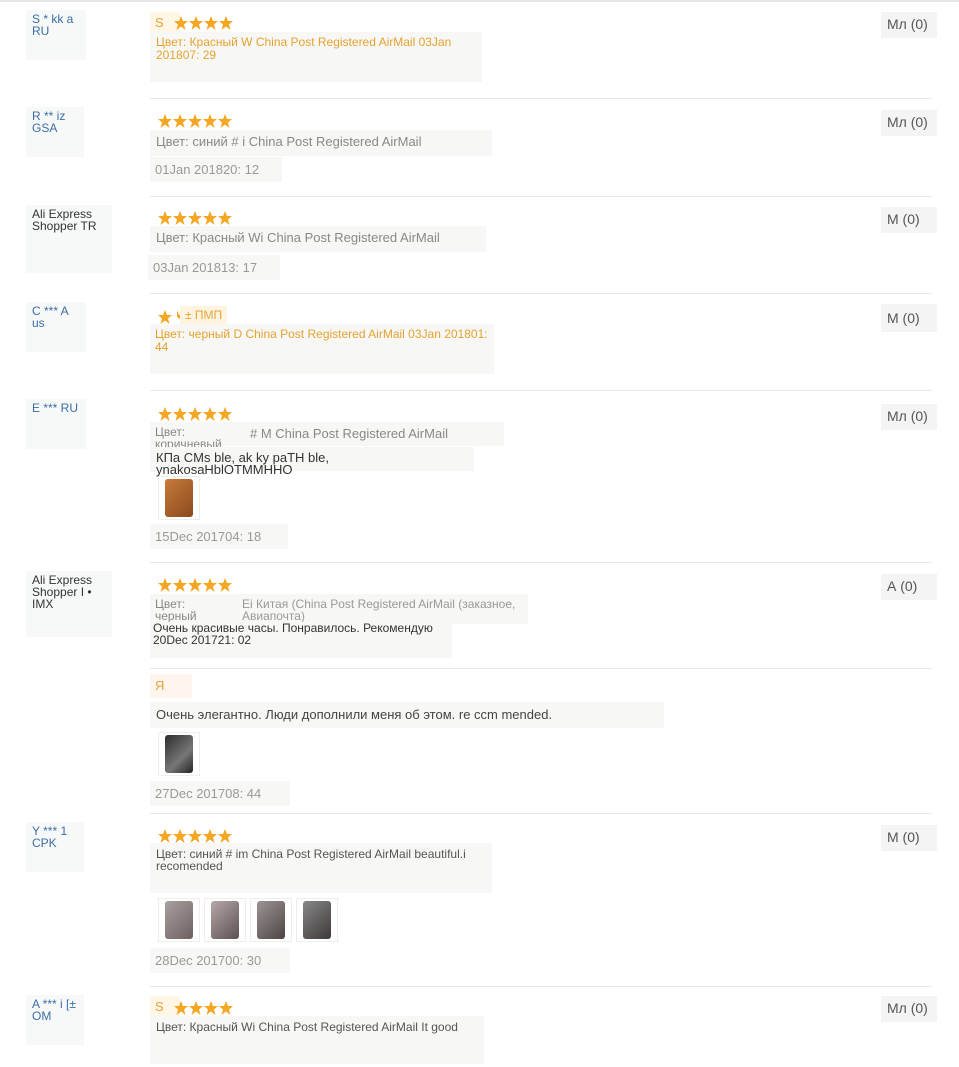 The height and width of the screenshot is (1067, 959). I want to click on review-date: 28Dec 201700: 30, so click(220, 960).